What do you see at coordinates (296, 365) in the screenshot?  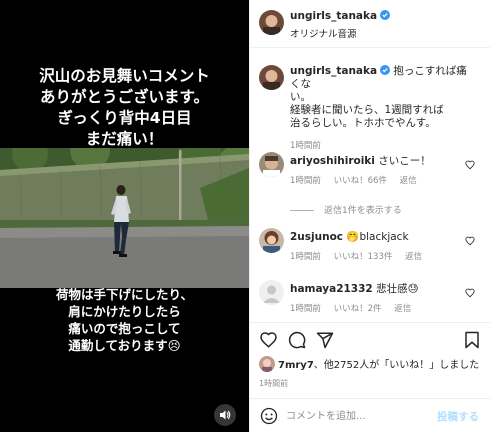 I see `likes-user: 7mry7` at bounding box center [296, 365].